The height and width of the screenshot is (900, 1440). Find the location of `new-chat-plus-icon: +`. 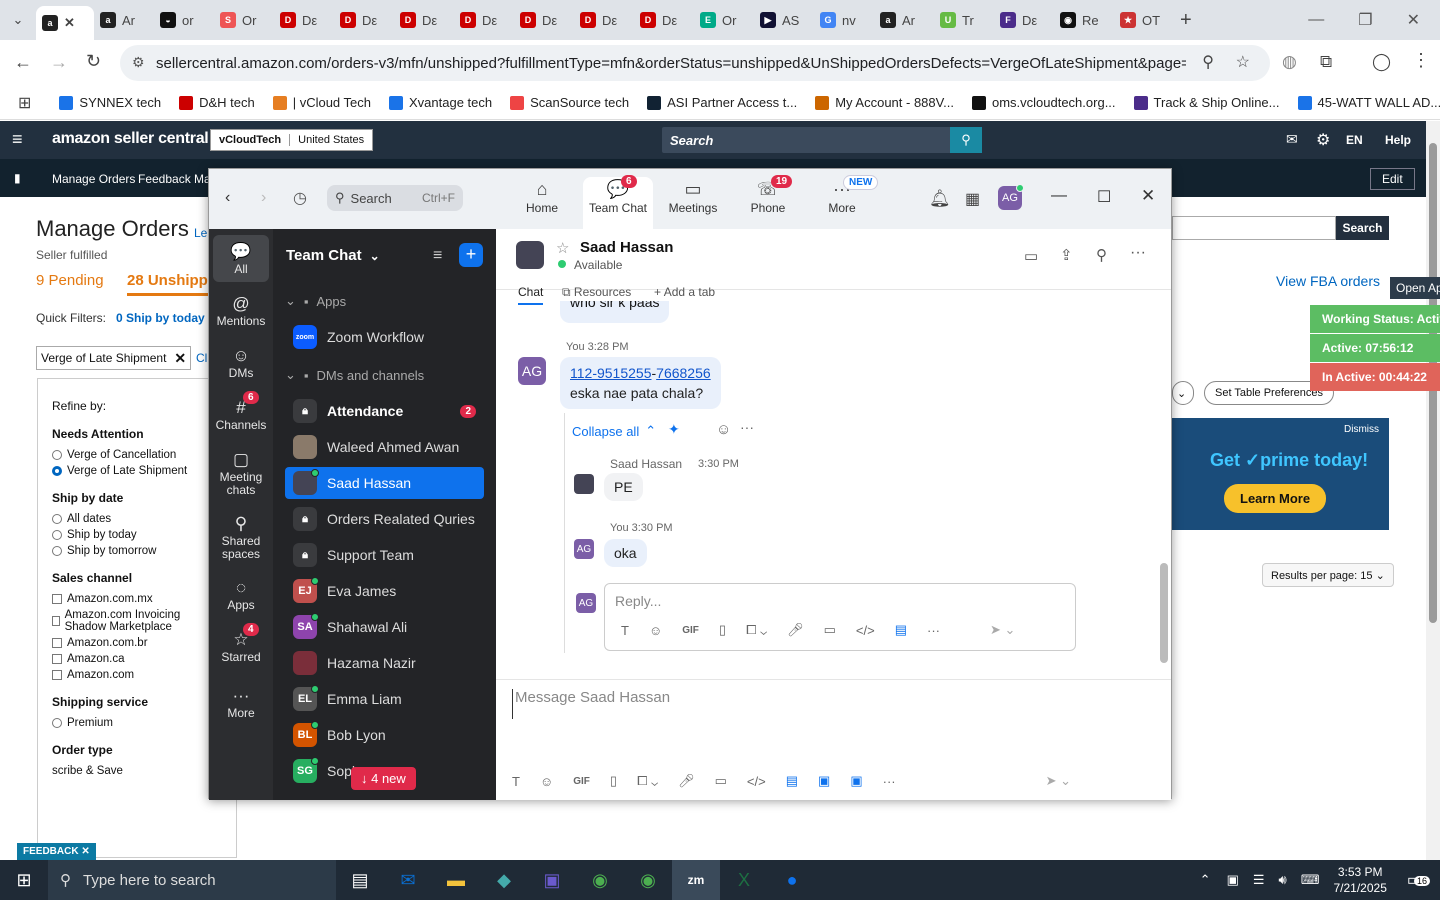

new-chat-plus-icon: + is located at coordinates (471, 255).